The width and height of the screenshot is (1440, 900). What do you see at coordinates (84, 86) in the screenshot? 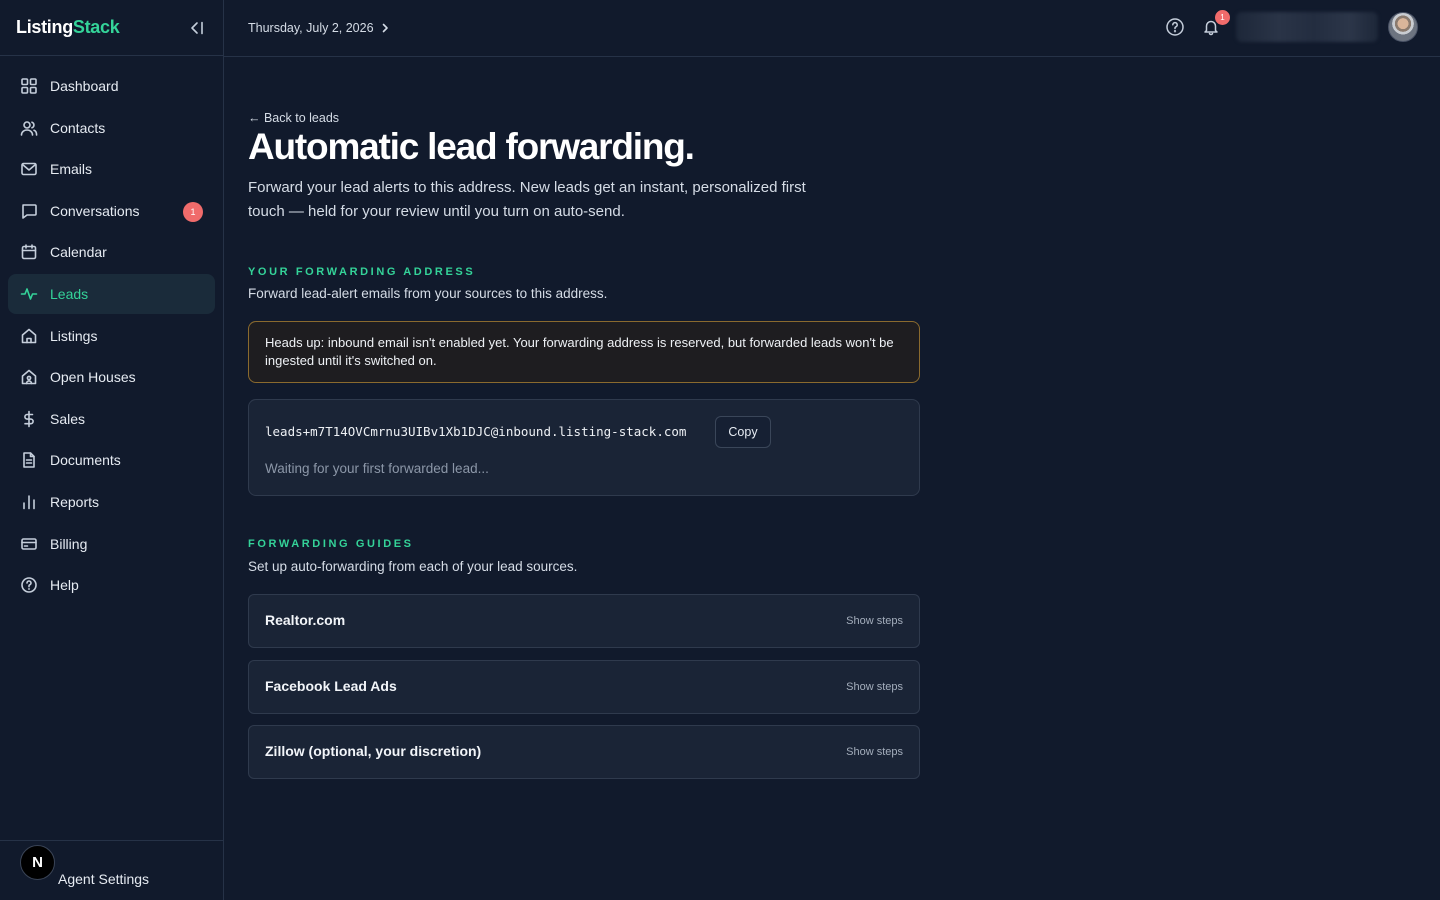
I see `sidebar-item-label: Dashboard` at bounding box center [84, 86].